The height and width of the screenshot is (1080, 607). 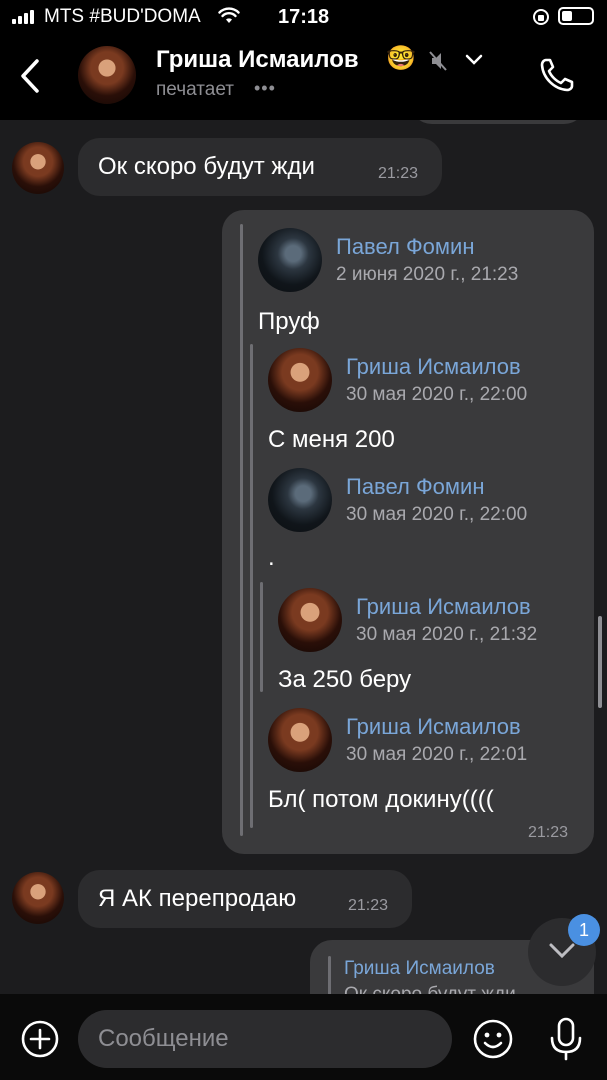 What do you see at coordinates (271, 557) in the screenshot?
I see `forward-text: .` at bounding box center [271, 557].